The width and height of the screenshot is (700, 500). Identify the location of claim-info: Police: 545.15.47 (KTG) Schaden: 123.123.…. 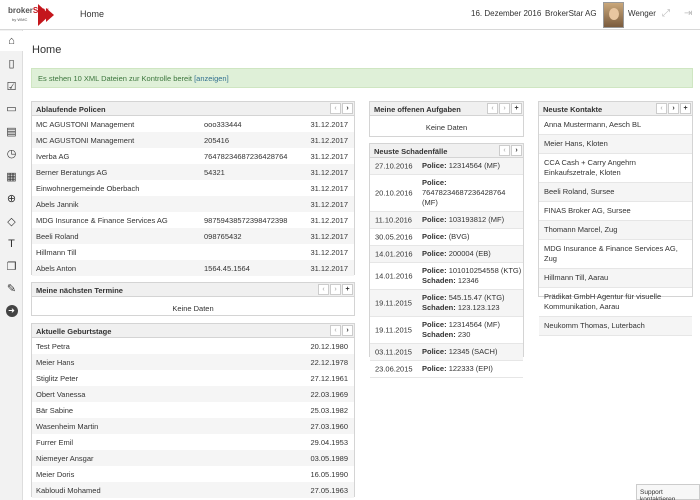
(472, 303).